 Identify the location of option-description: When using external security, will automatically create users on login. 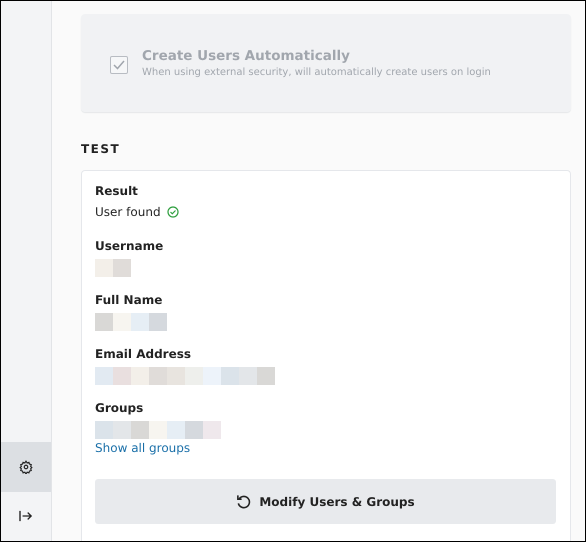
(316, 72).